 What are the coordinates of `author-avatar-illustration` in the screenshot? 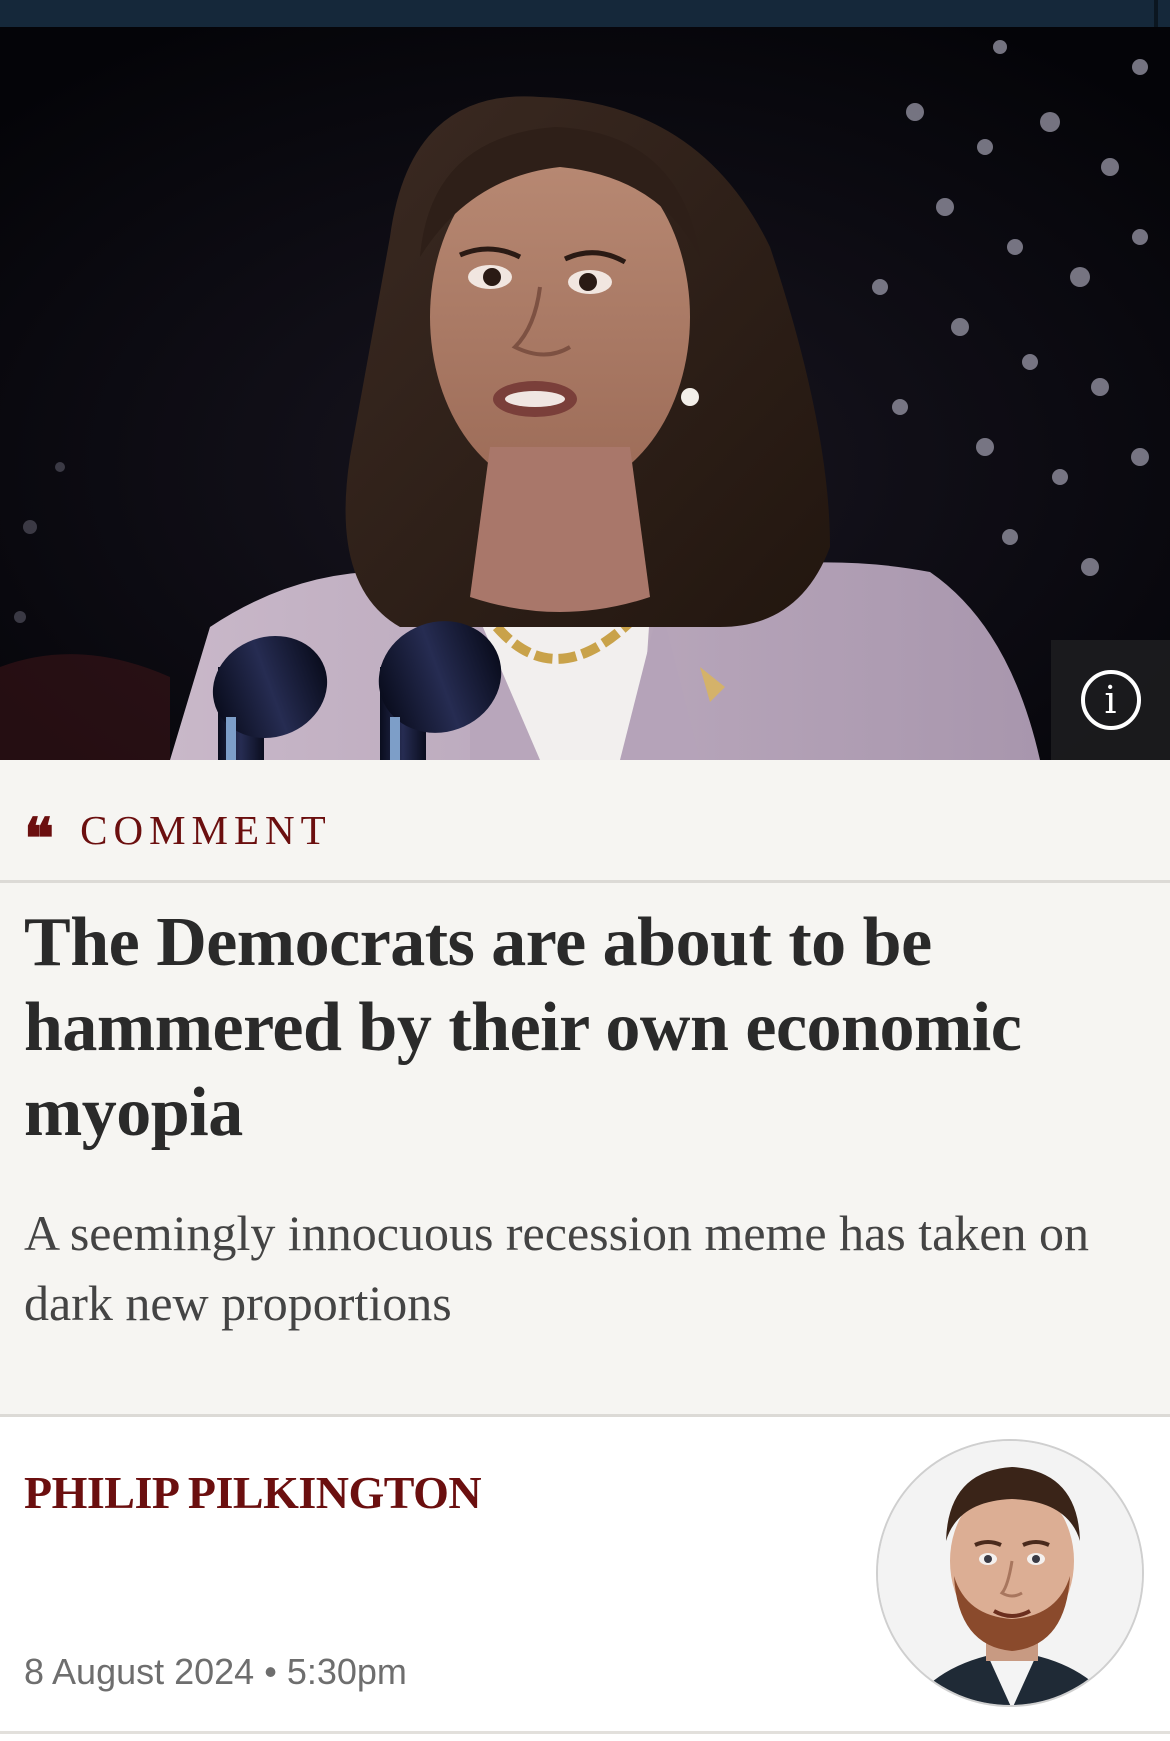 It's located at (1010, 1573).